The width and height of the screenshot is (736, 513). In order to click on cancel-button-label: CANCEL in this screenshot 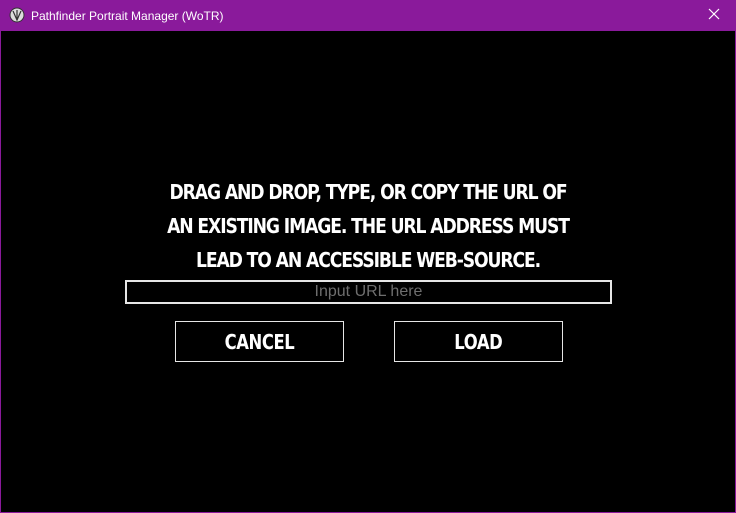, I will do `click(259, 341)`.